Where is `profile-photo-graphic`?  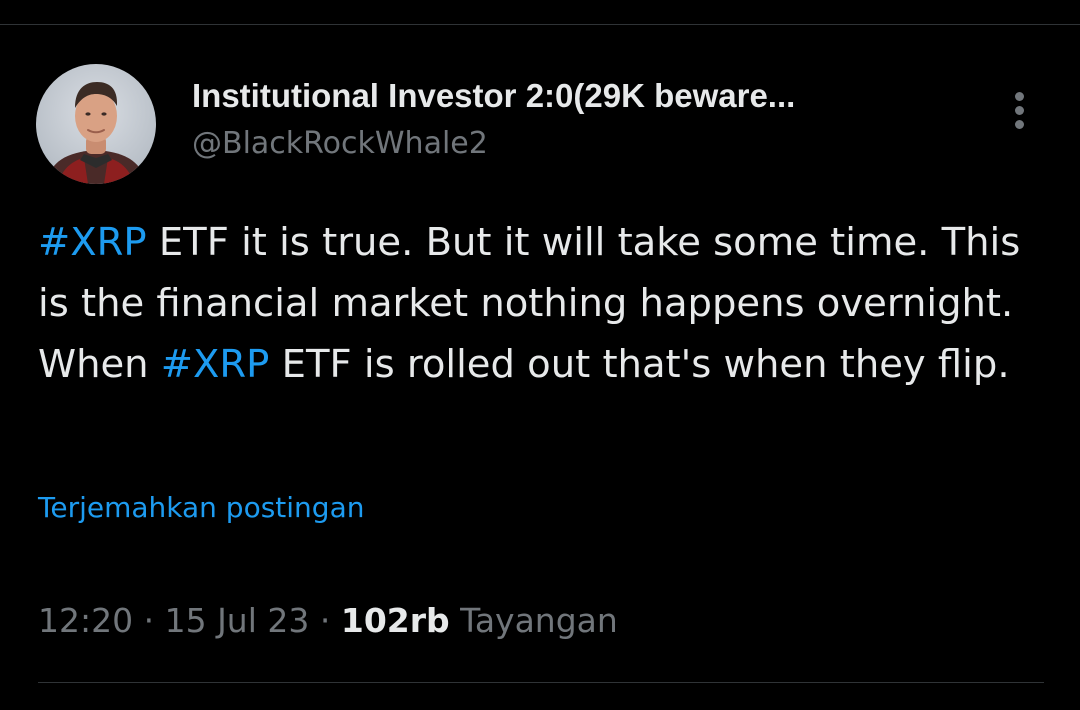
profile-photo-graphic is located at coordinates (96, 133).